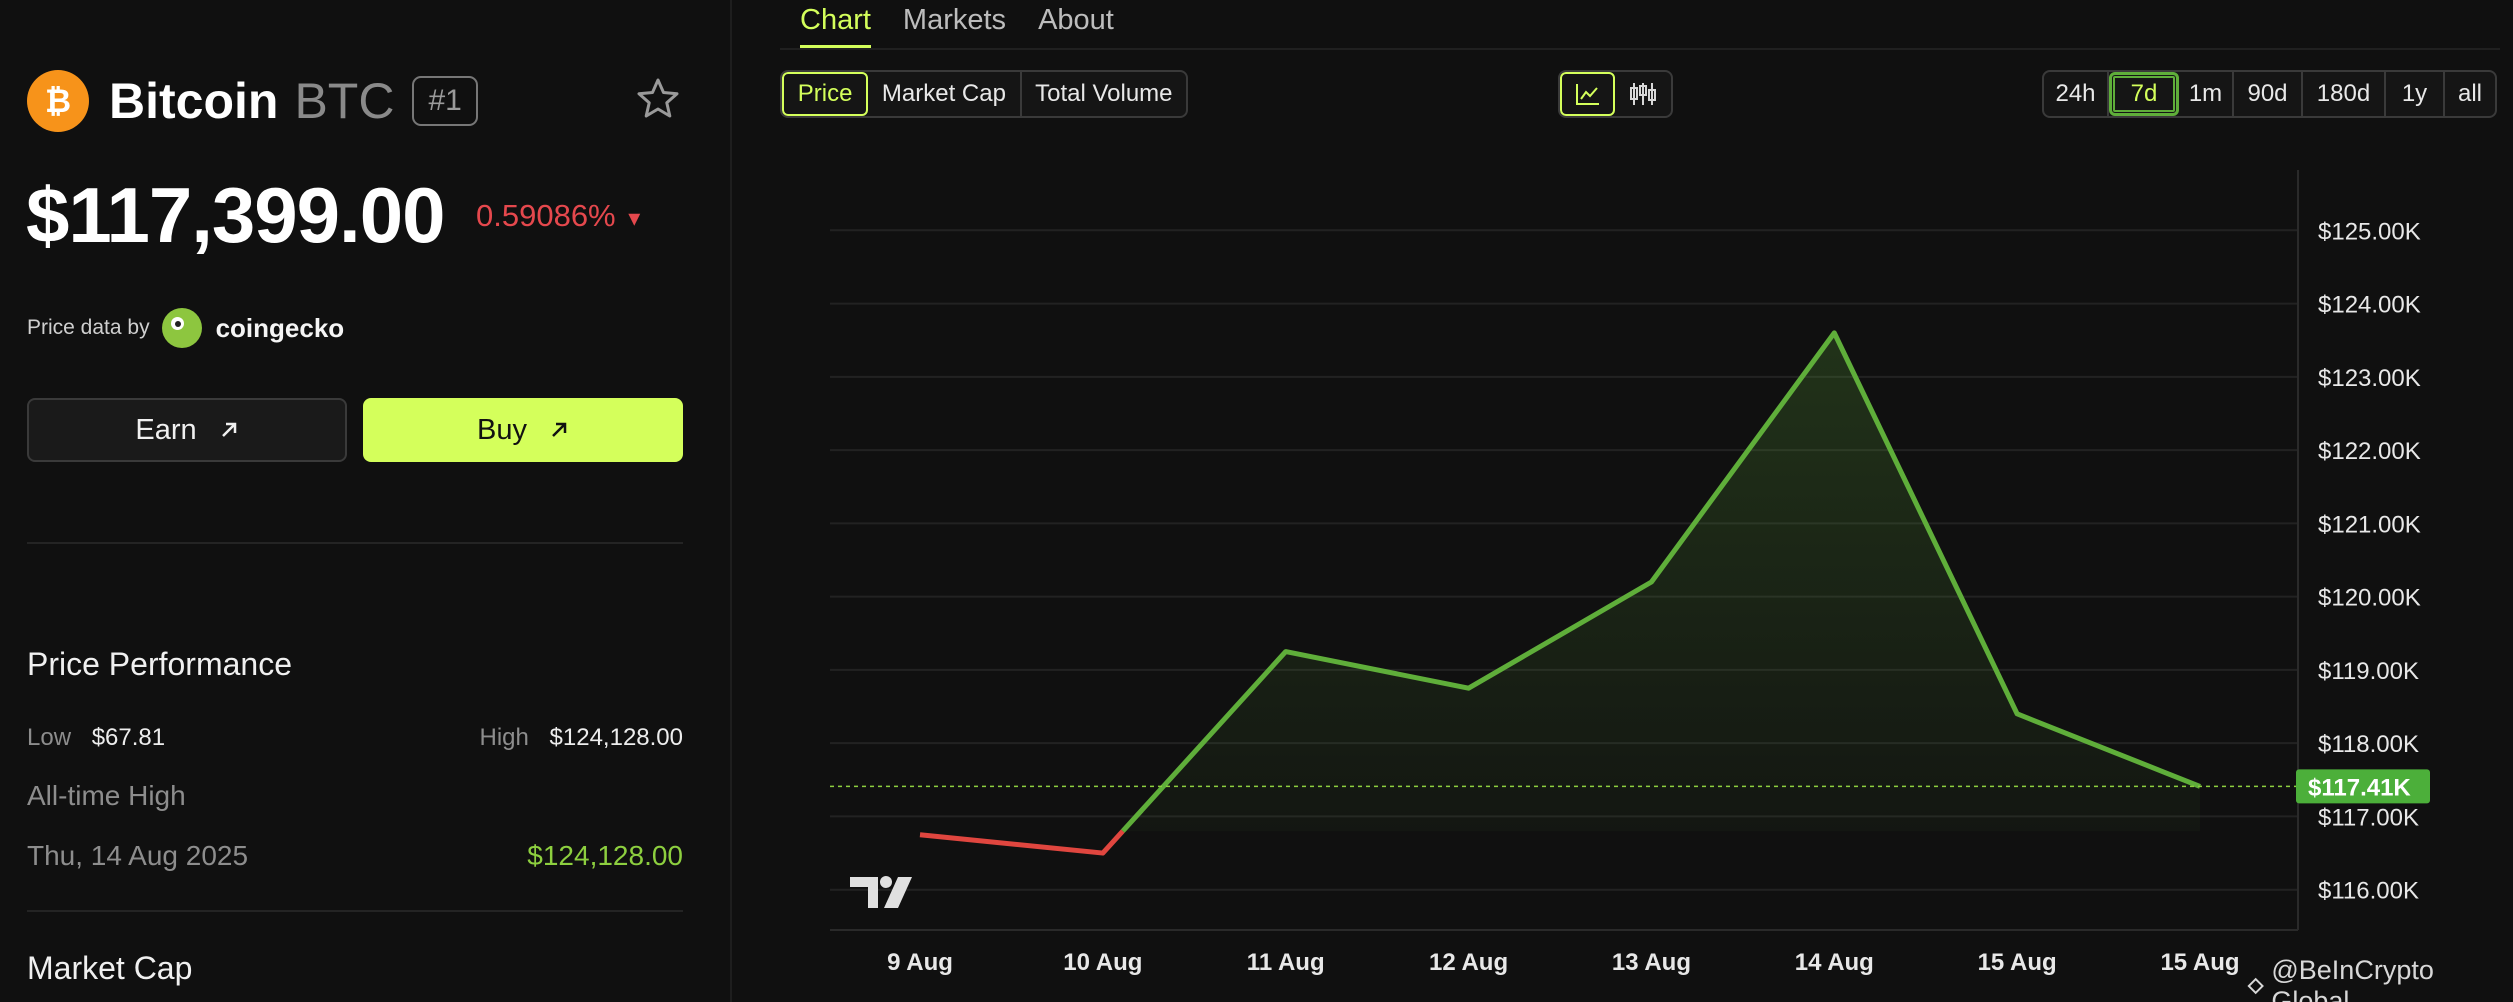  I want to click on candlestick-chart-button, so click(1643, 94).